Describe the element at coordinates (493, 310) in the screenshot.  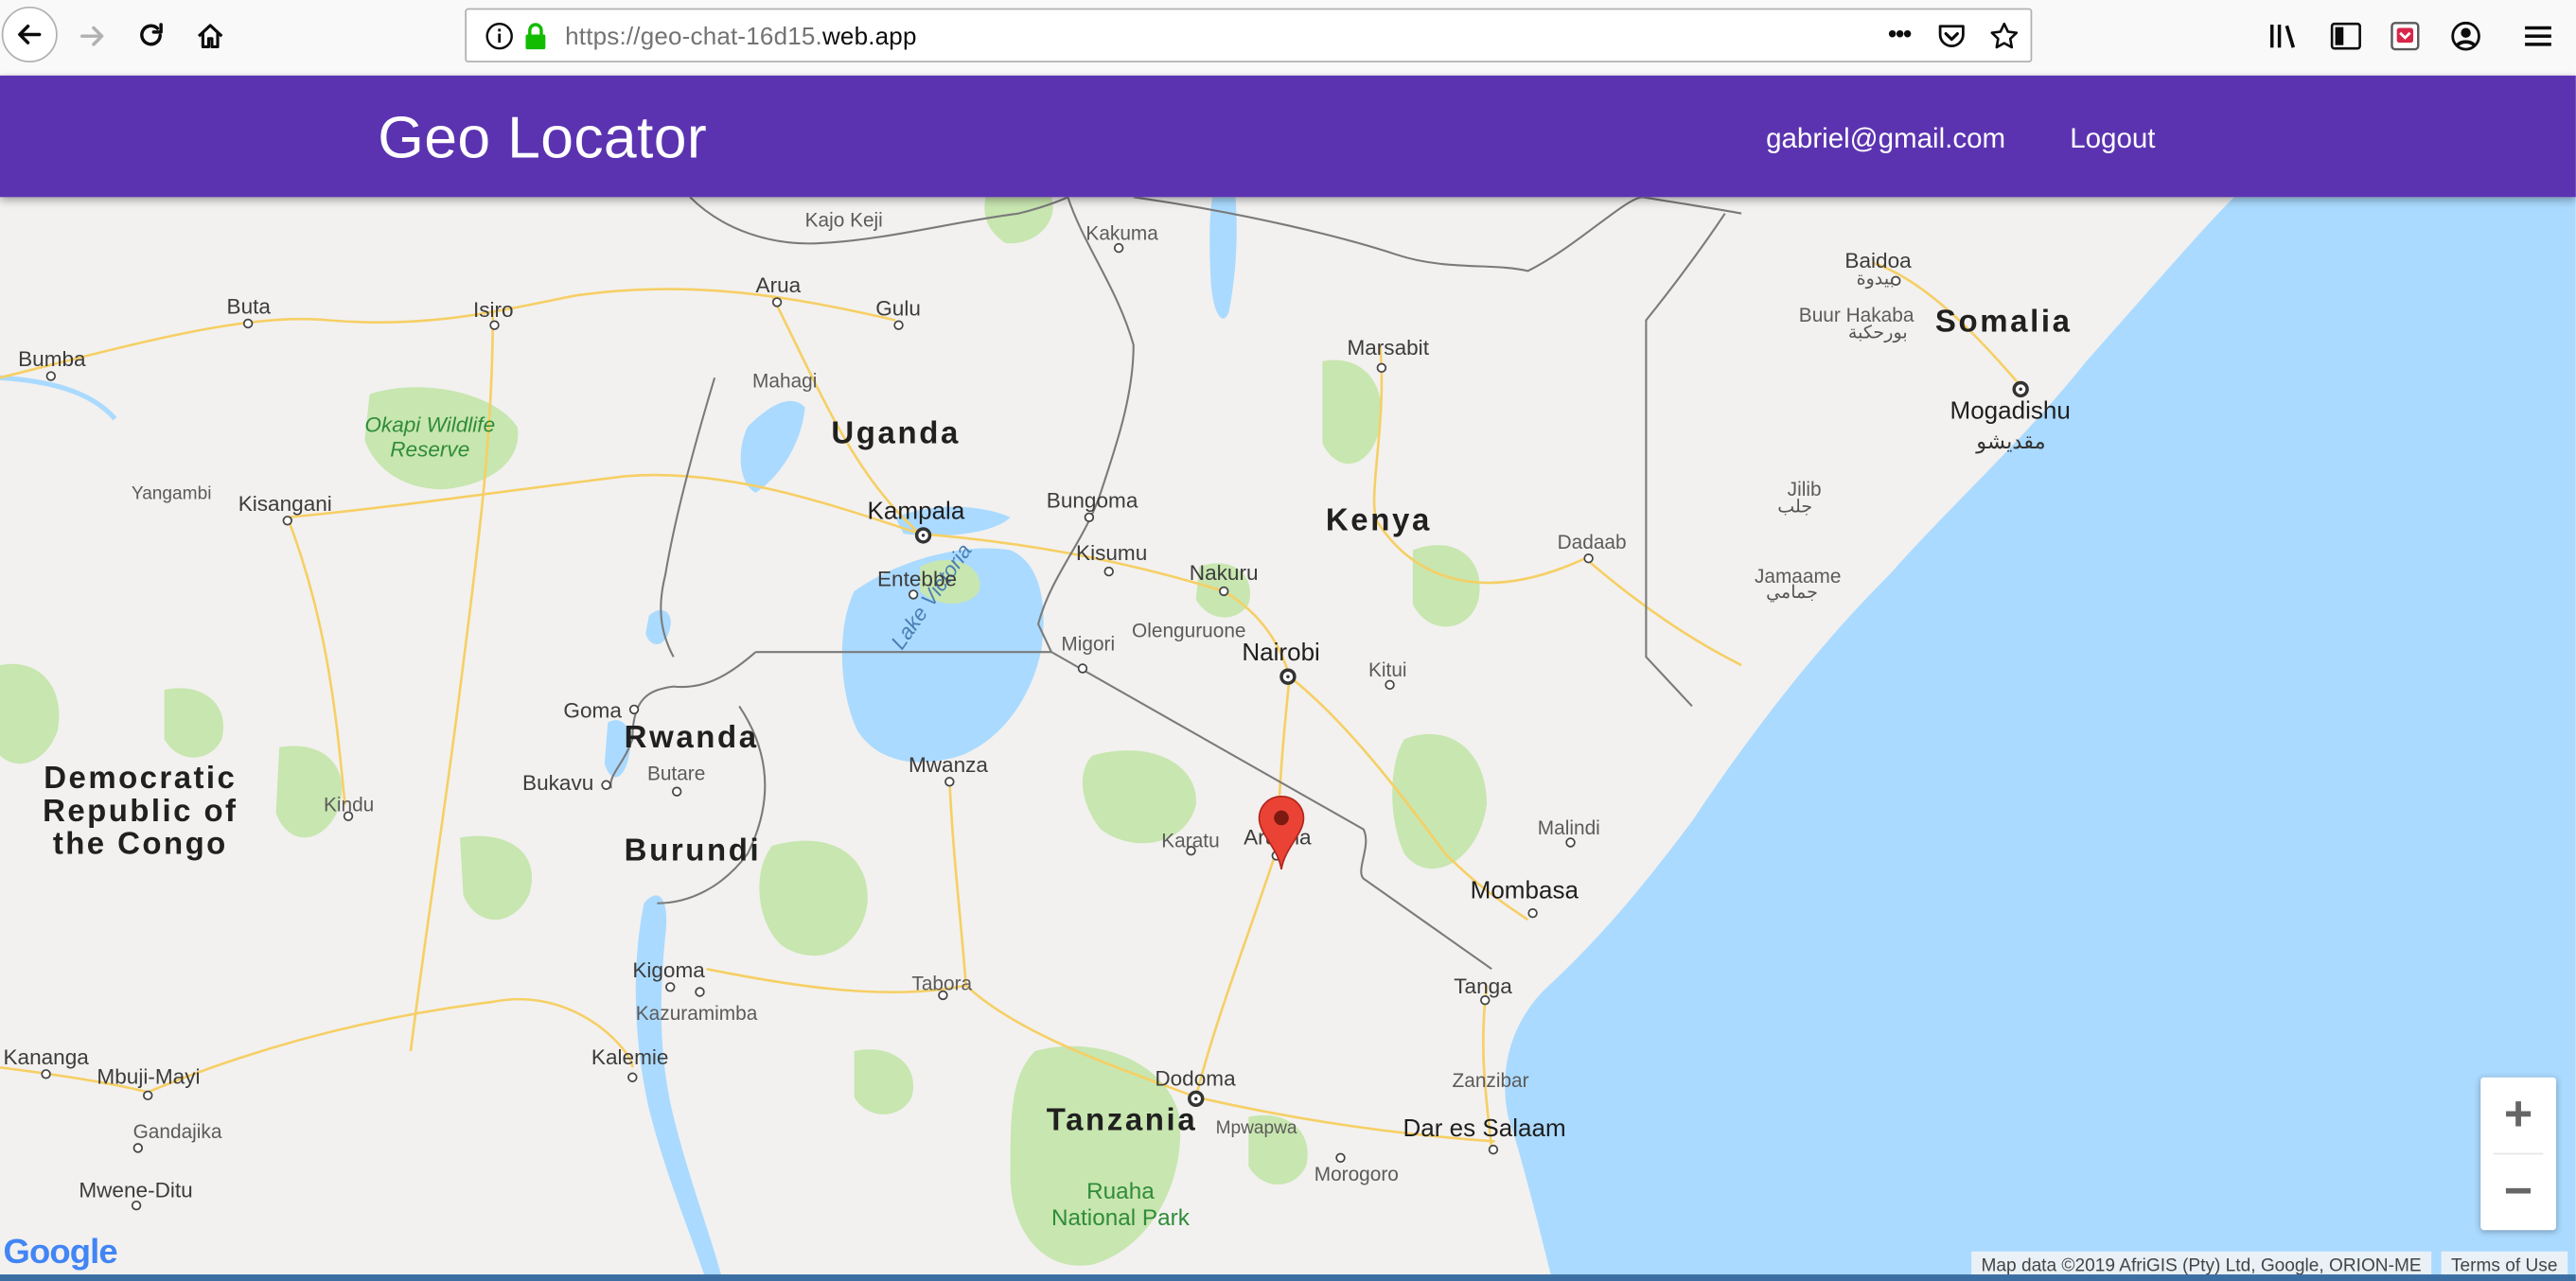
I see `city-label-isiro: Isiro` at that location.